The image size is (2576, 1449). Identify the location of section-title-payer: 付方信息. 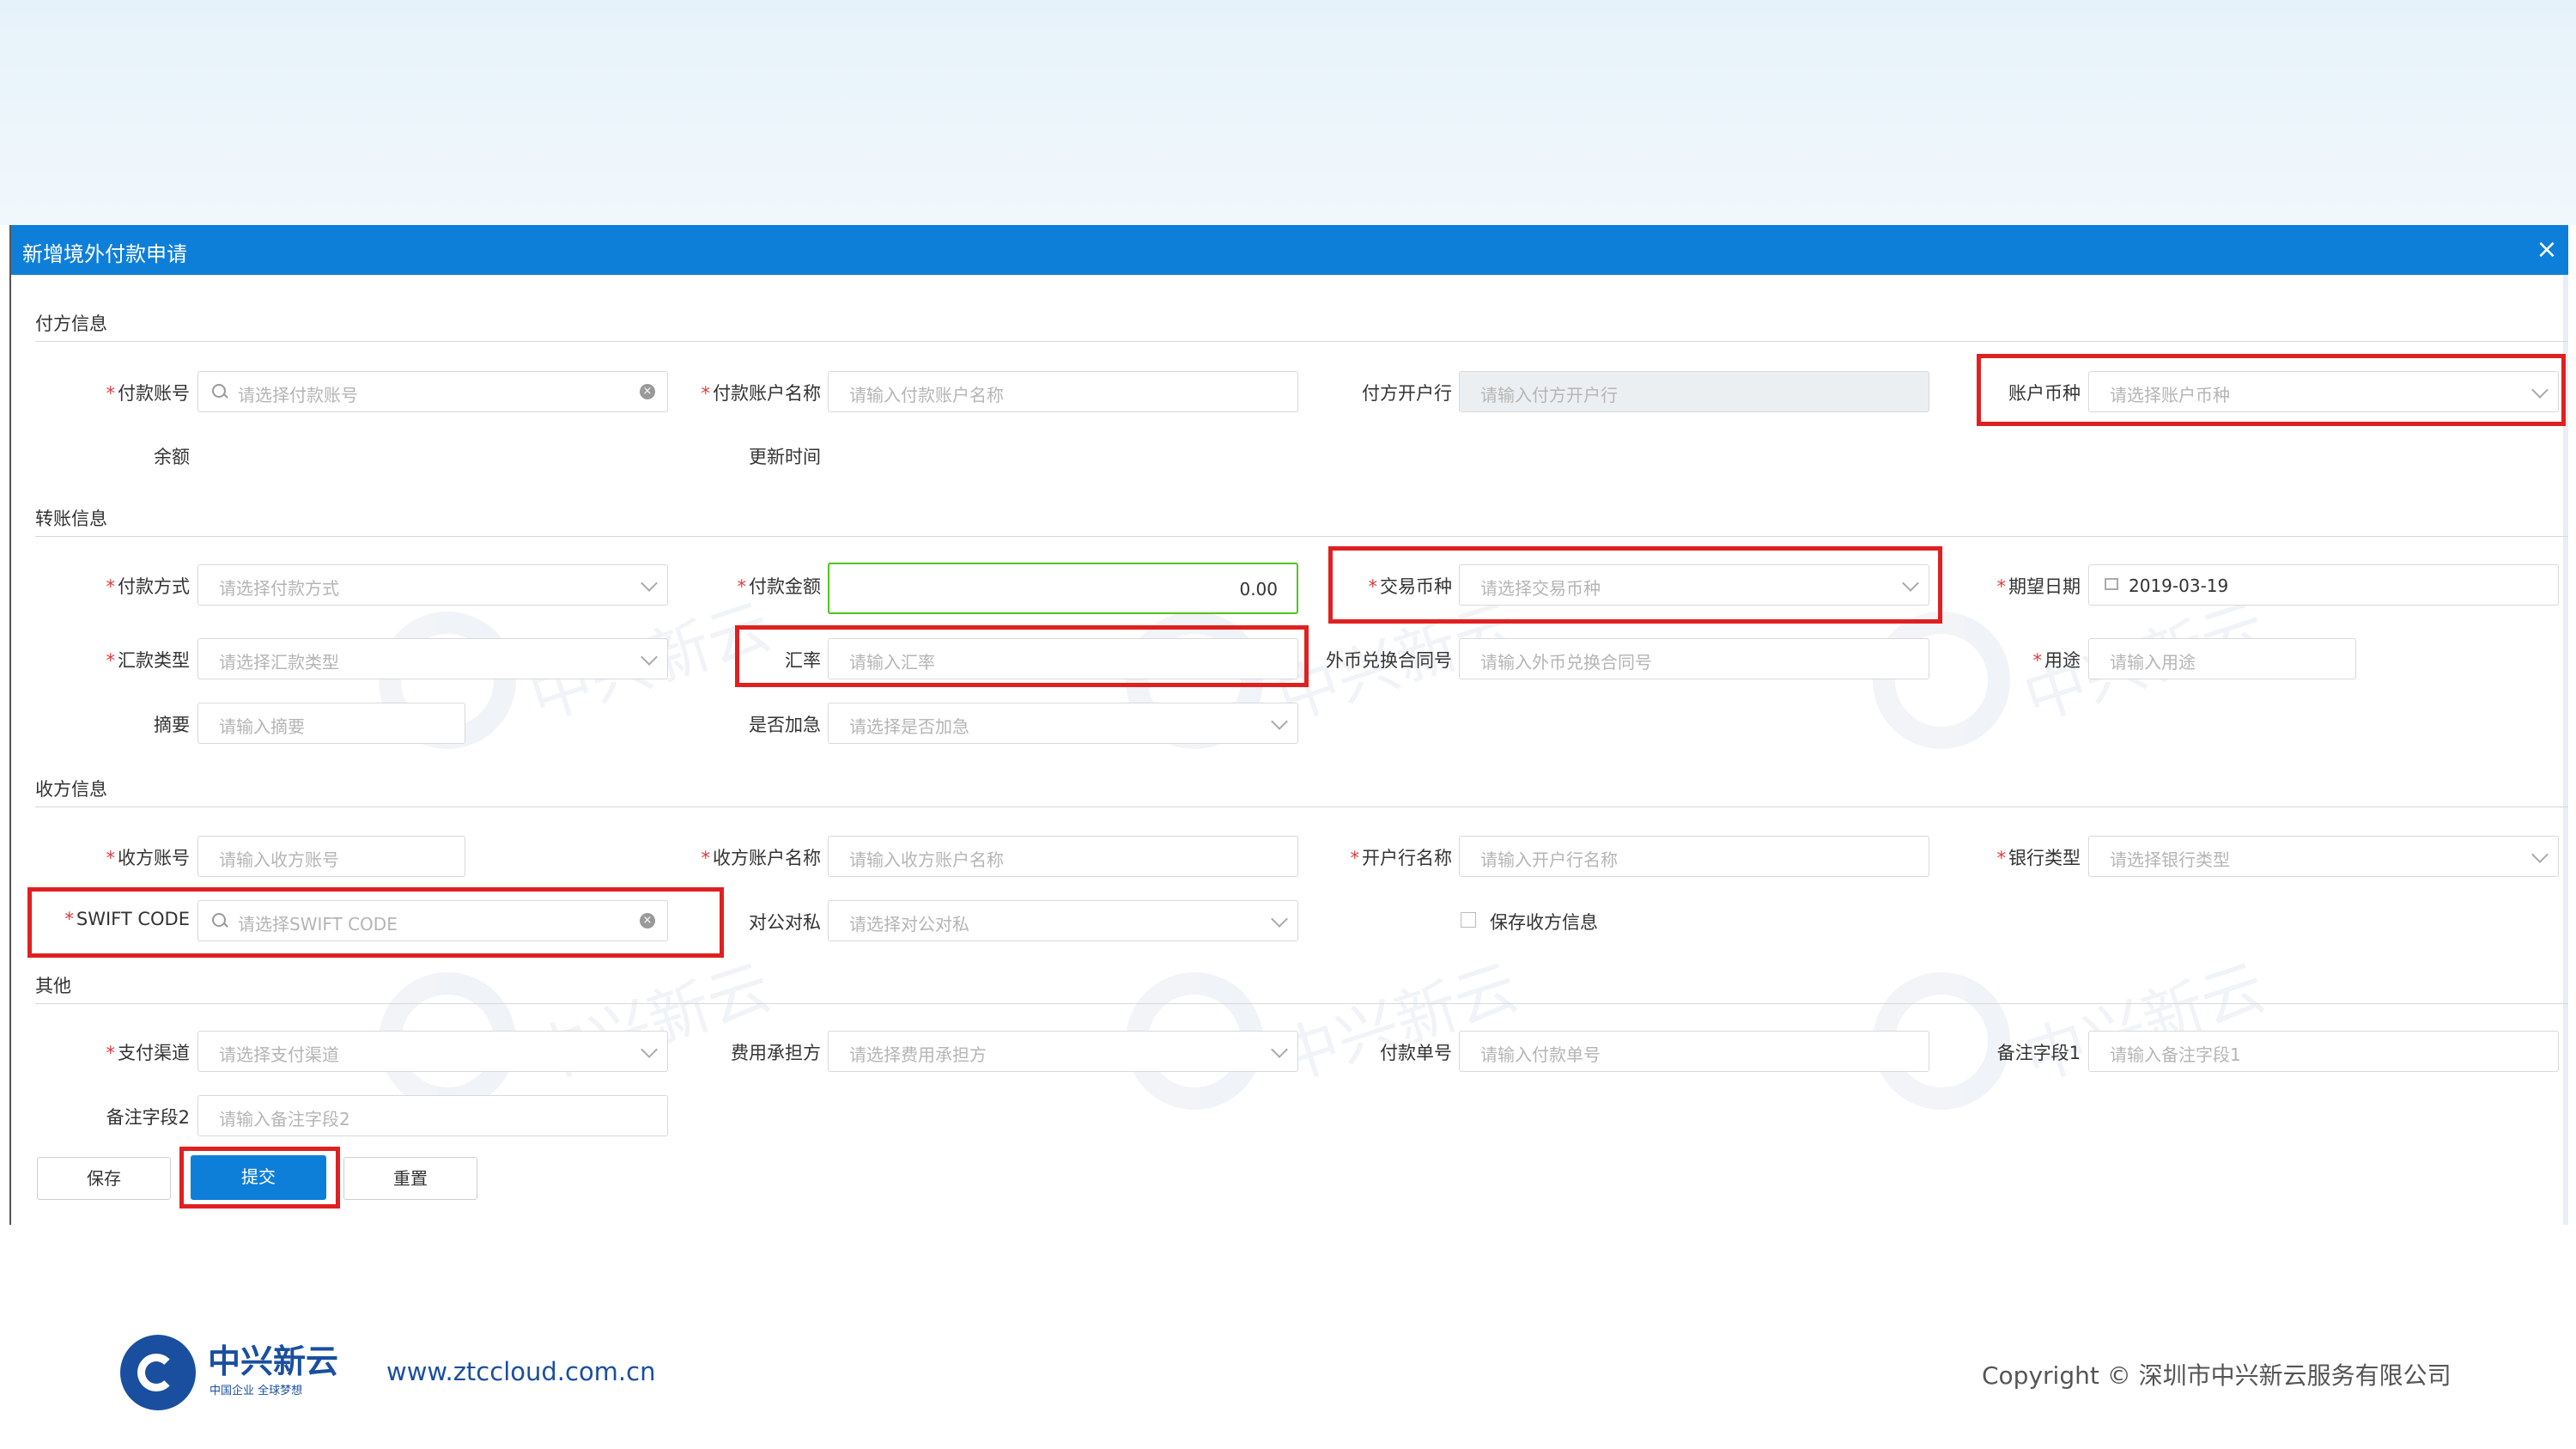
(71, 324).